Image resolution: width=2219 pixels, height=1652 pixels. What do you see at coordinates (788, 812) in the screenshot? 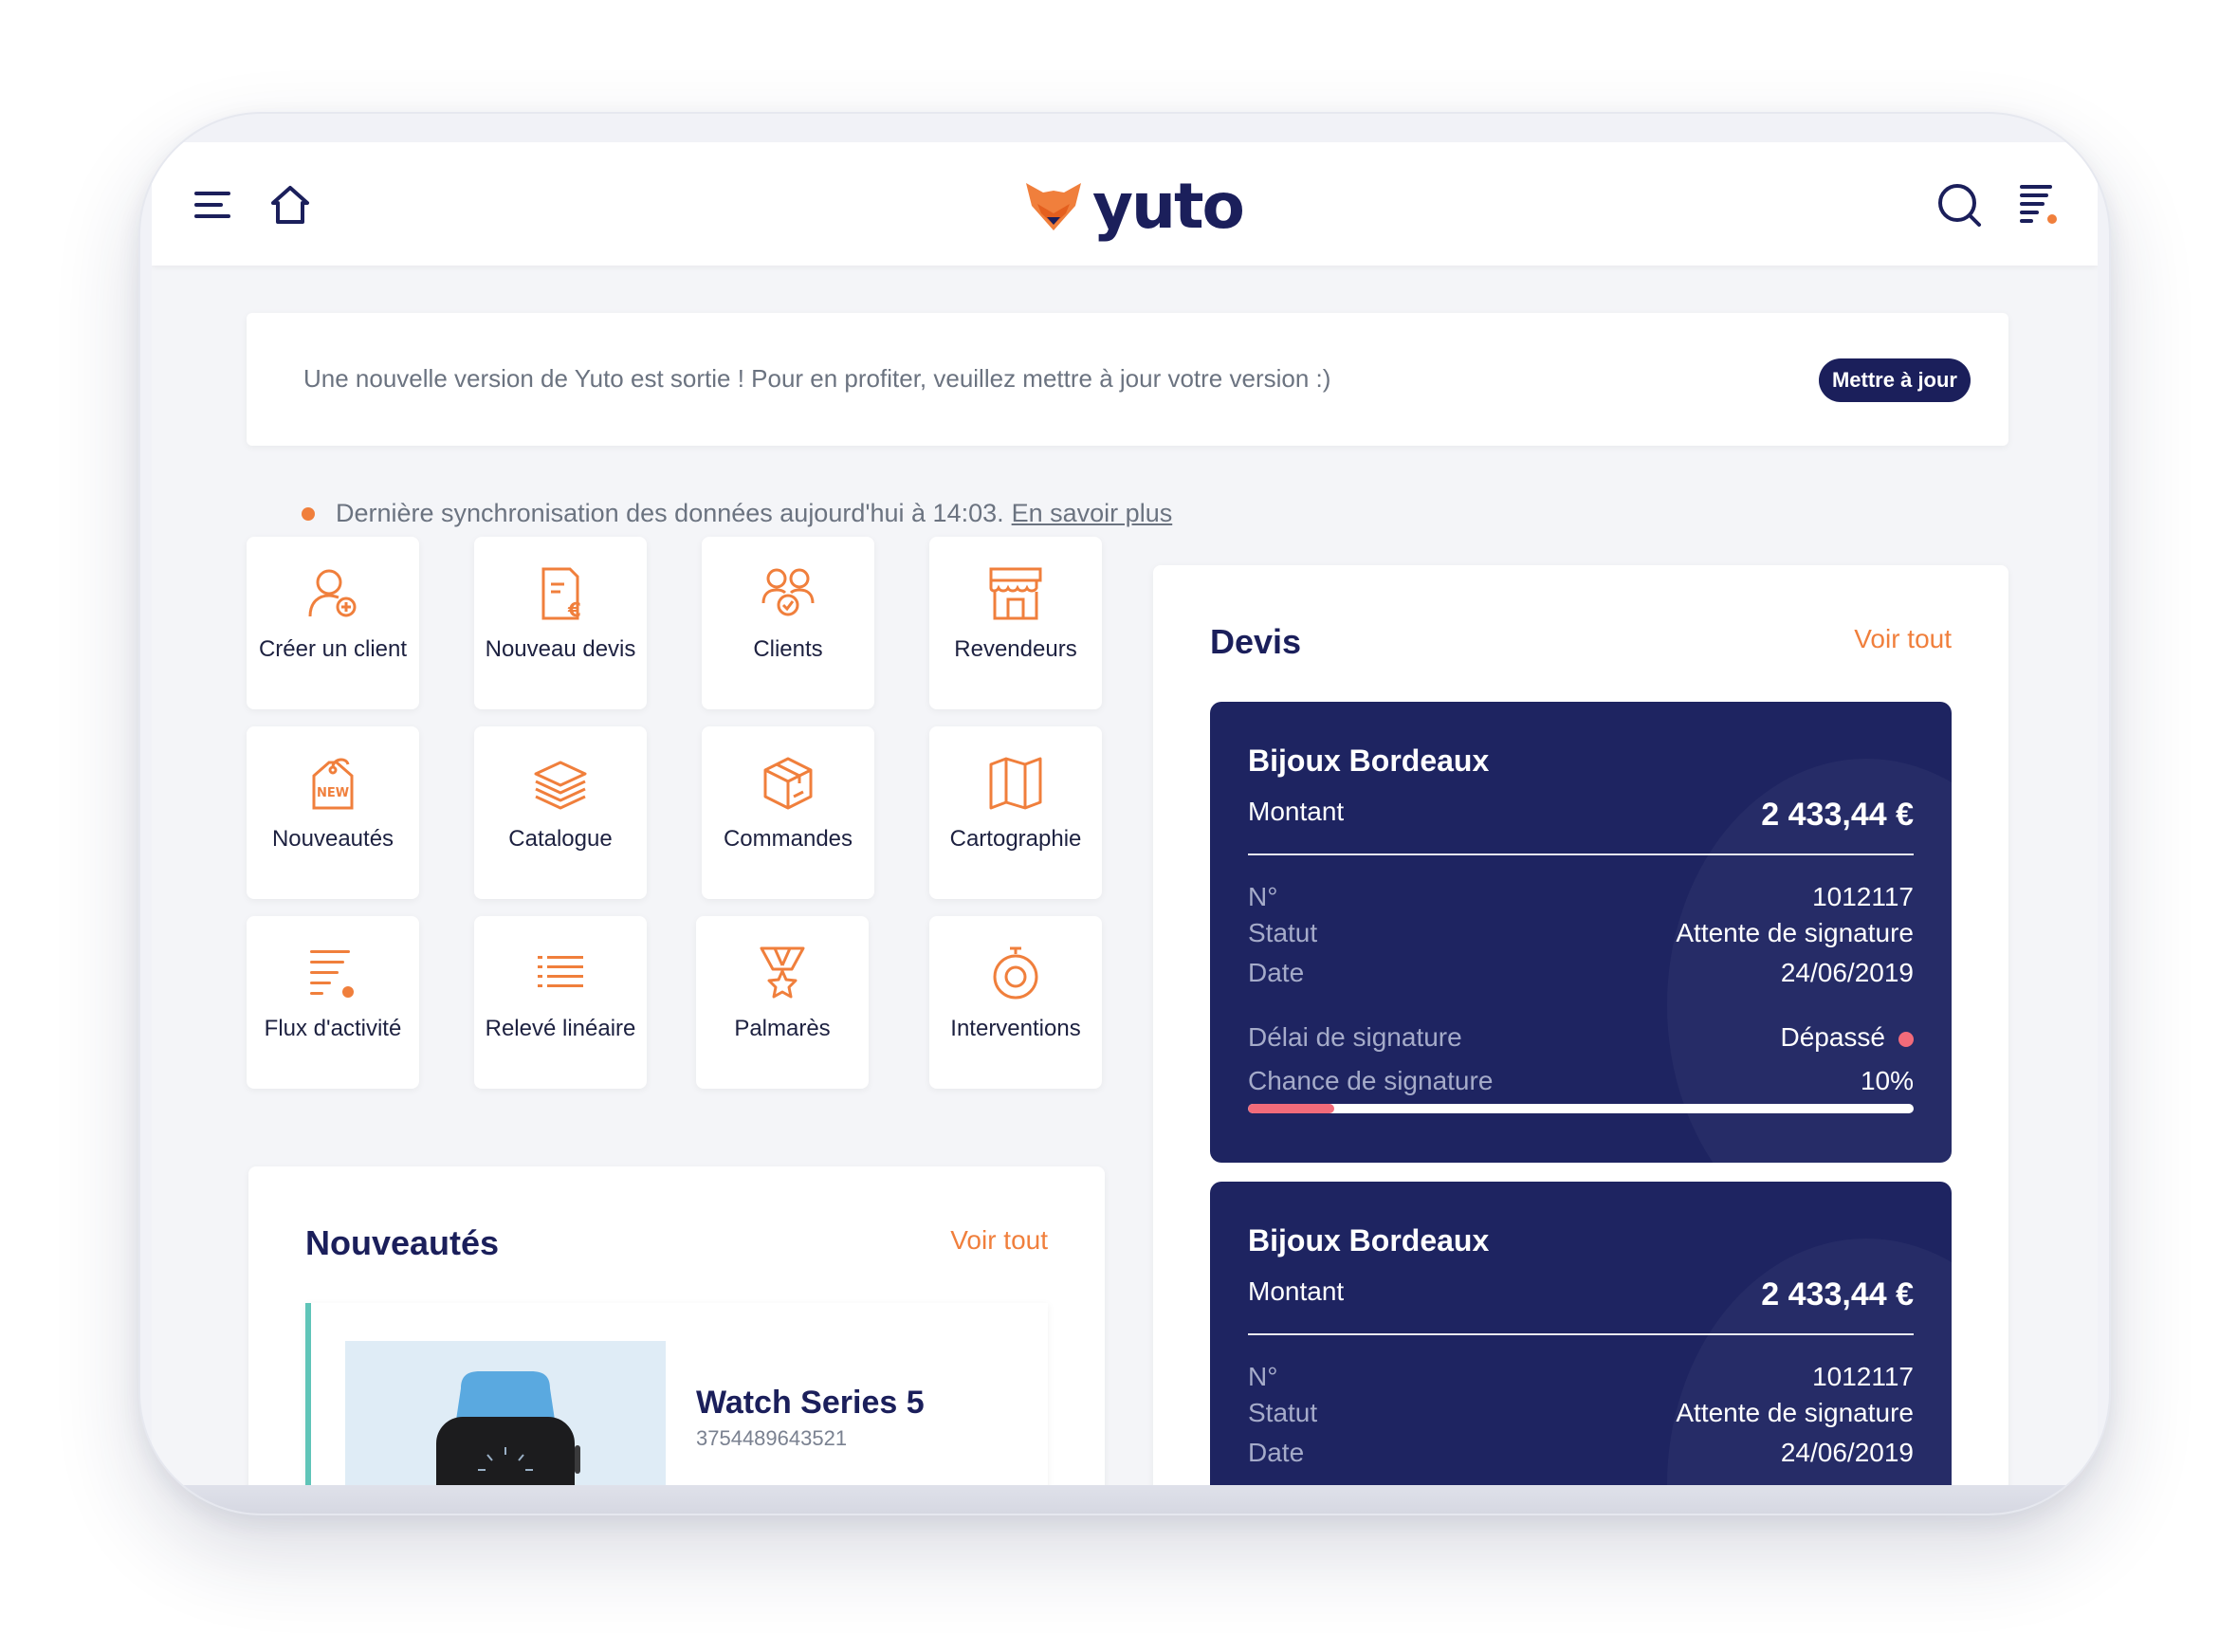
I see `tile-orders: Commandes` at bounding box center [788, 812].